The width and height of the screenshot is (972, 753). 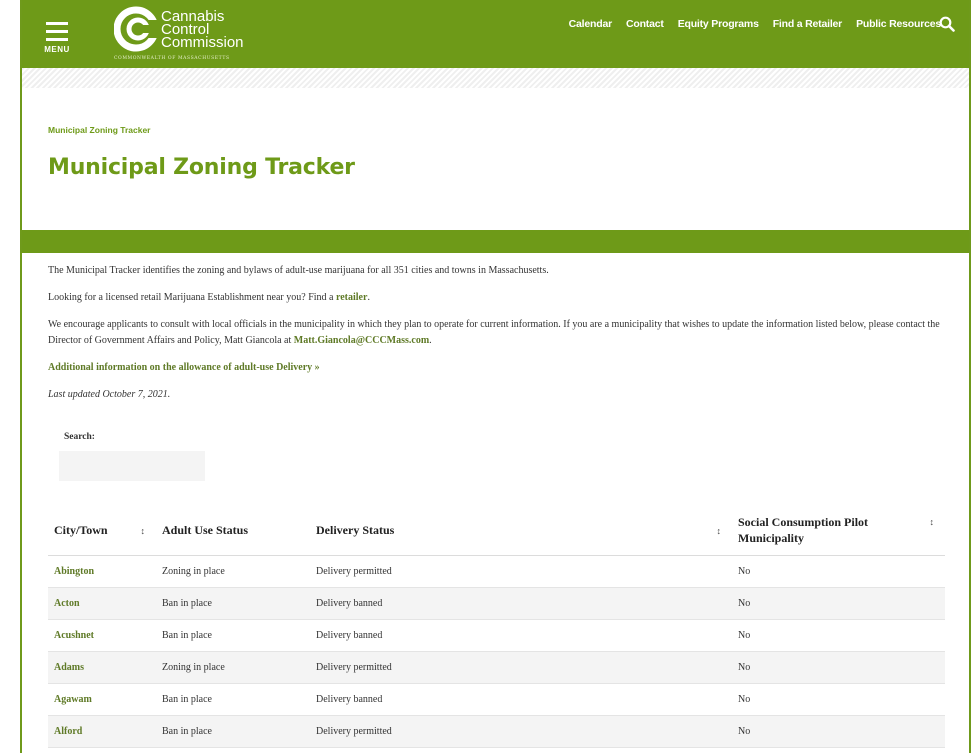 I want to click on page-title: Municipal Zoning Tracker, so click(x=201, y=167).